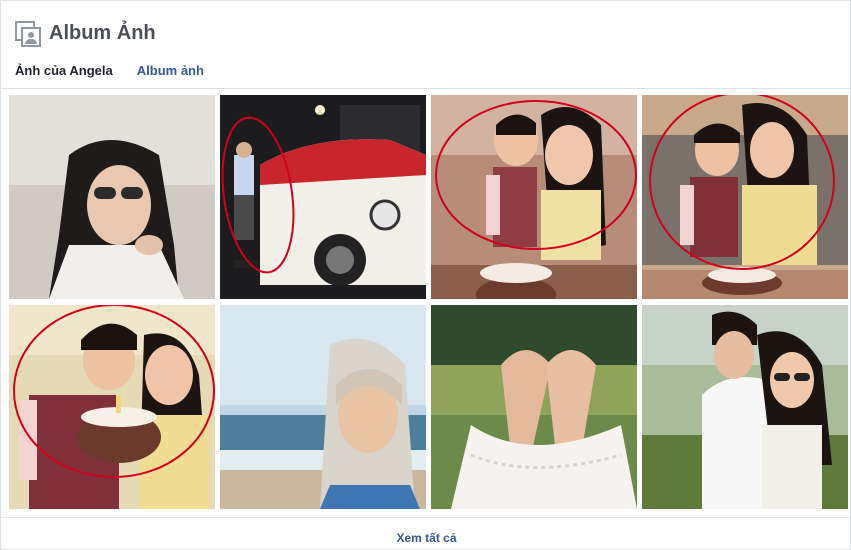 This screenshot has width=851, height=550. Describe the element at coordinates (64, 73) in the screenshot. I see `tab-angela-photos: Ảnh của Angela` at that location.